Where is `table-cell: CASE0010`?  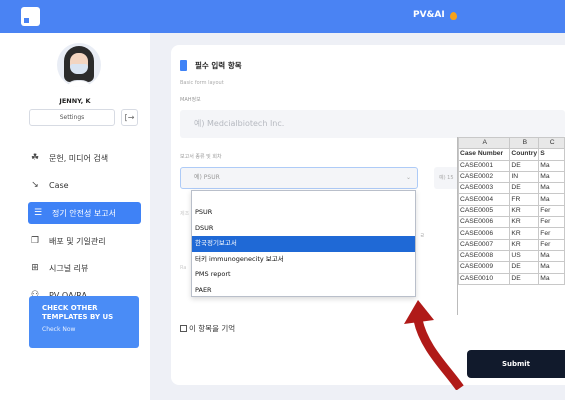
table-cell: CASE0010 is located at coordinates (484, 278).